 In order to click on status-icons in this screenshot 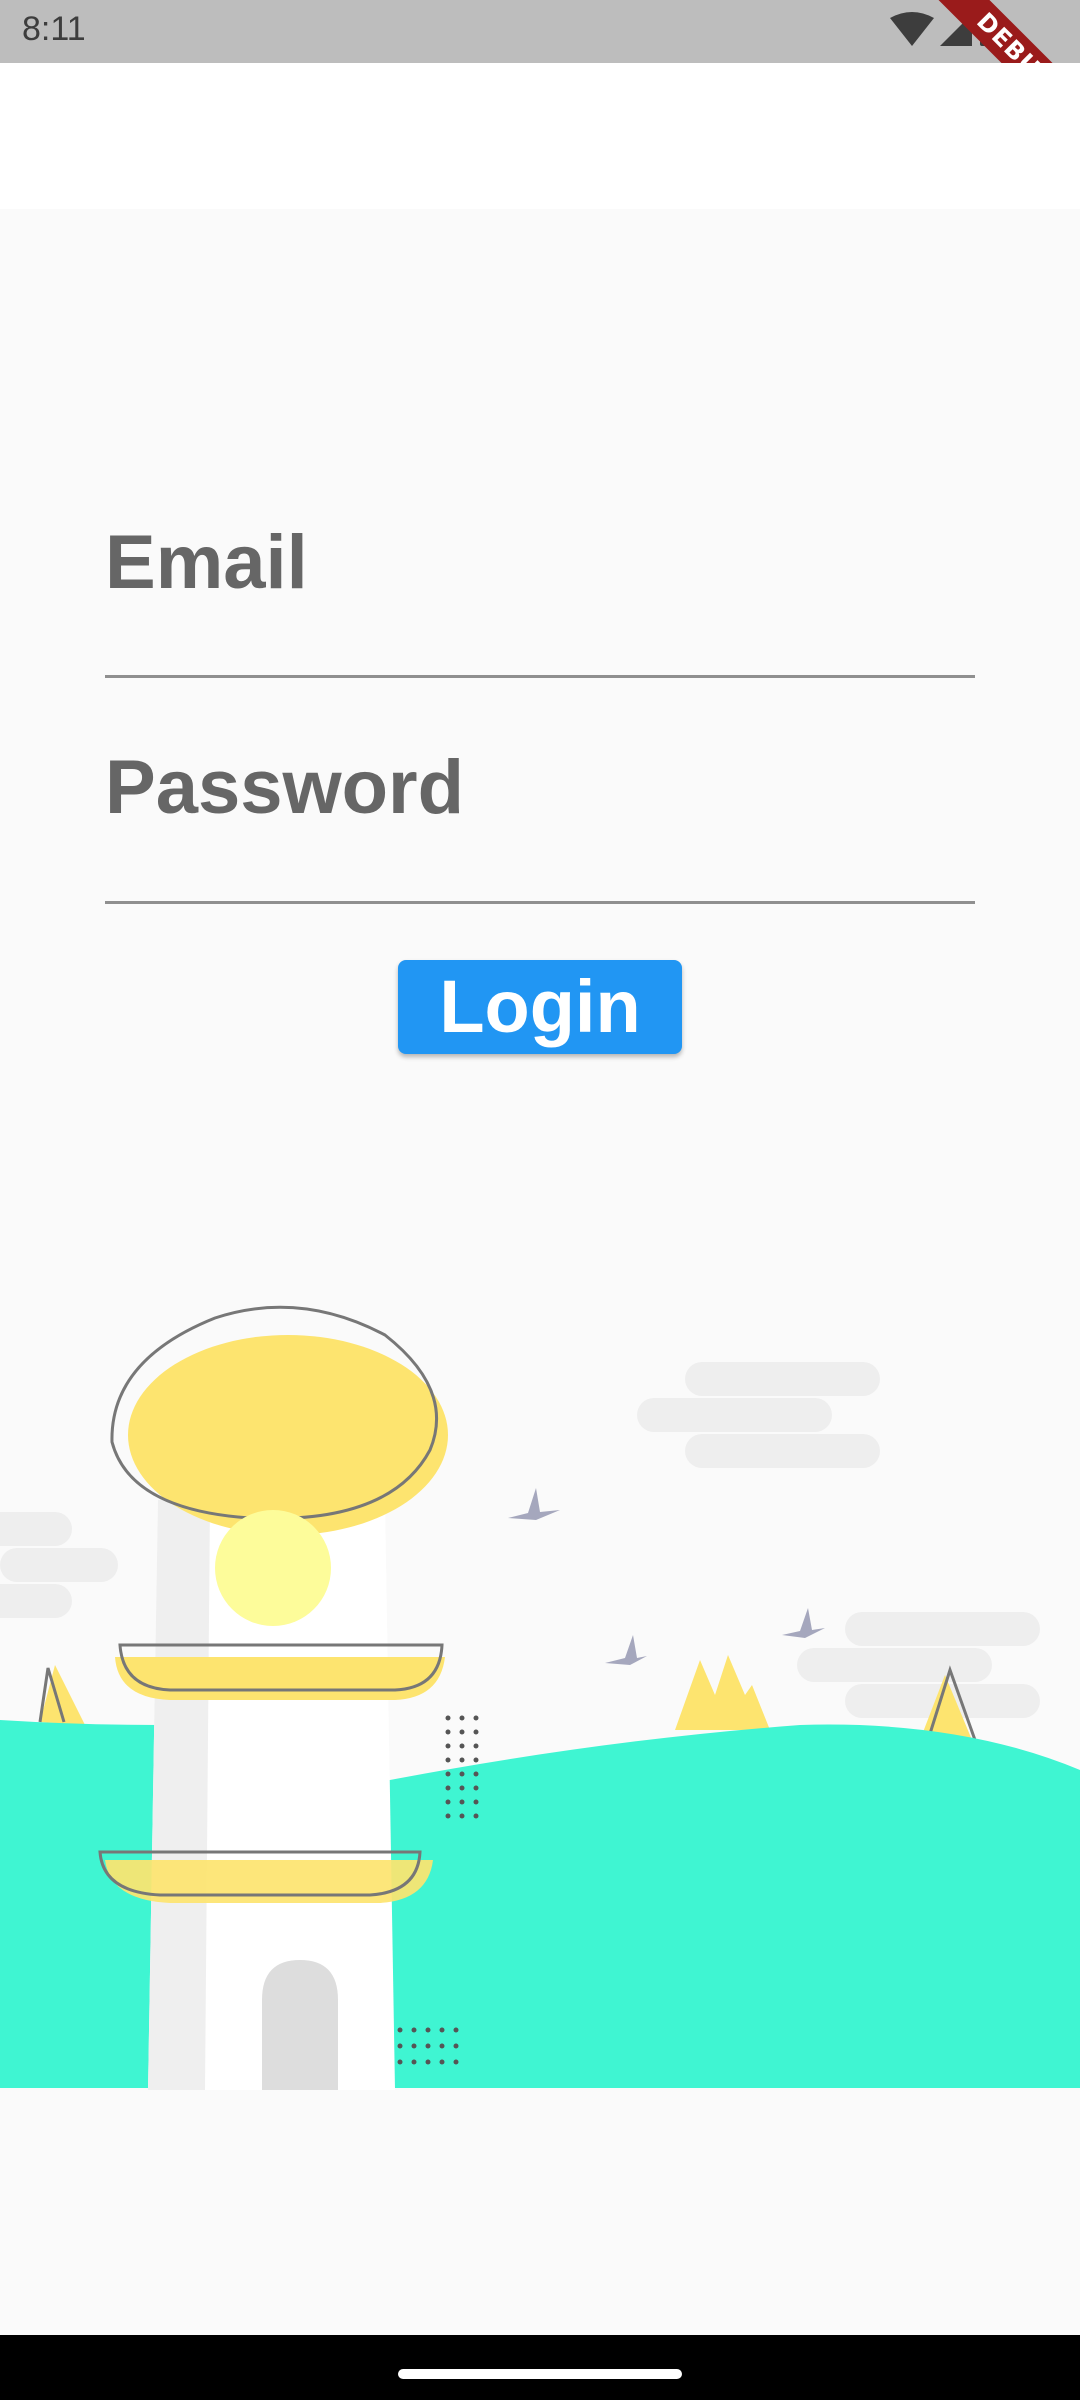, I will do `click(944, 28)`.